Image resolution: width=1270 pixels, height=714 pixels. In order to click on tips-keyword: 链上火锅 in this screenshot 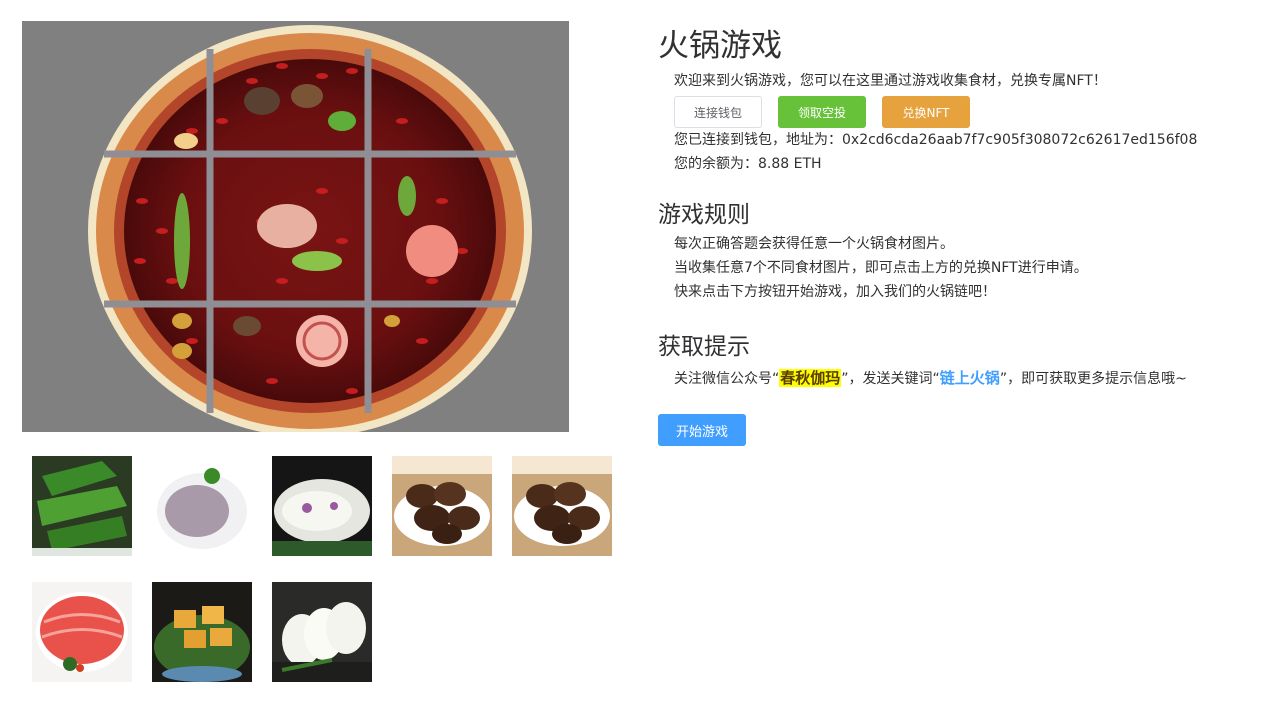, I will do `click(969, 378)`.